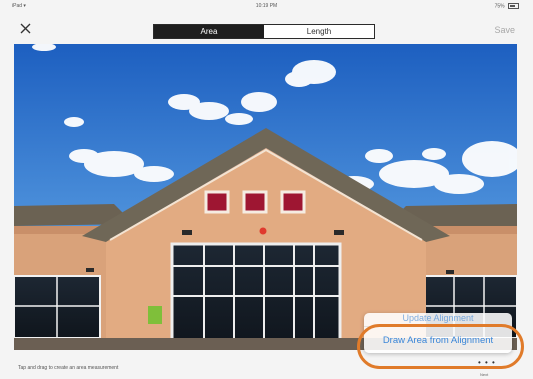  What do you see at coordinates (487, 362) in the screenshot?
I see `more-dots-icon: • • •` at bounding box center [487, 362].